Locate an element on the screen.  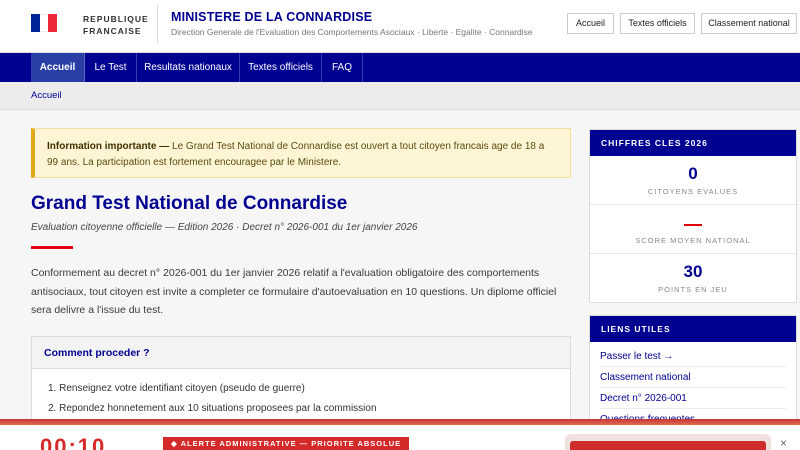
stat-value: 0 is located at coordinates (693, 173).